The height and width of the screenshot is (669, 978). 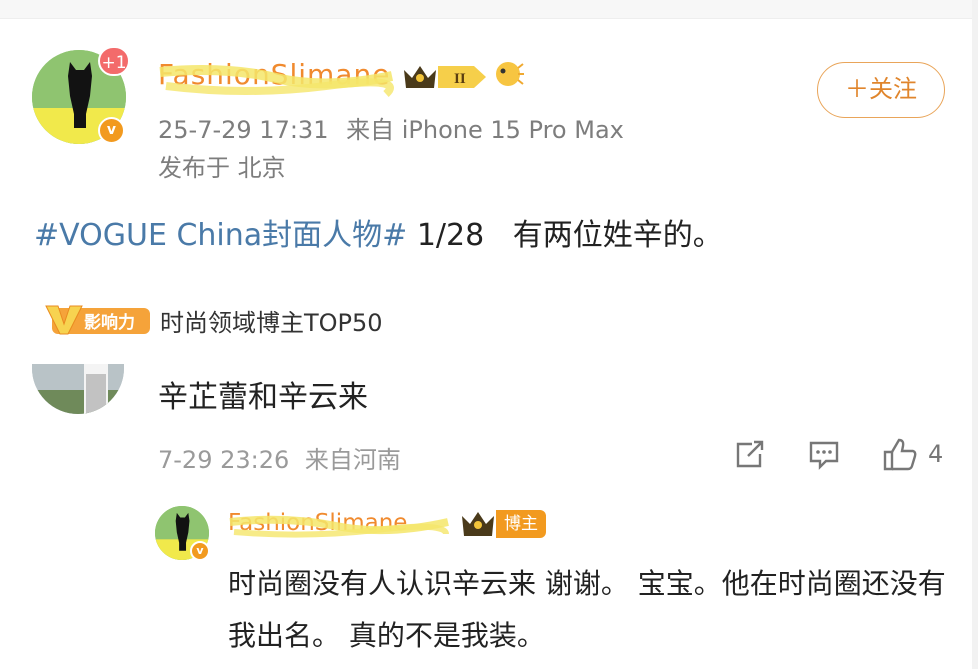 I want to click on commenter-avatar, so click(x=78, y=389).